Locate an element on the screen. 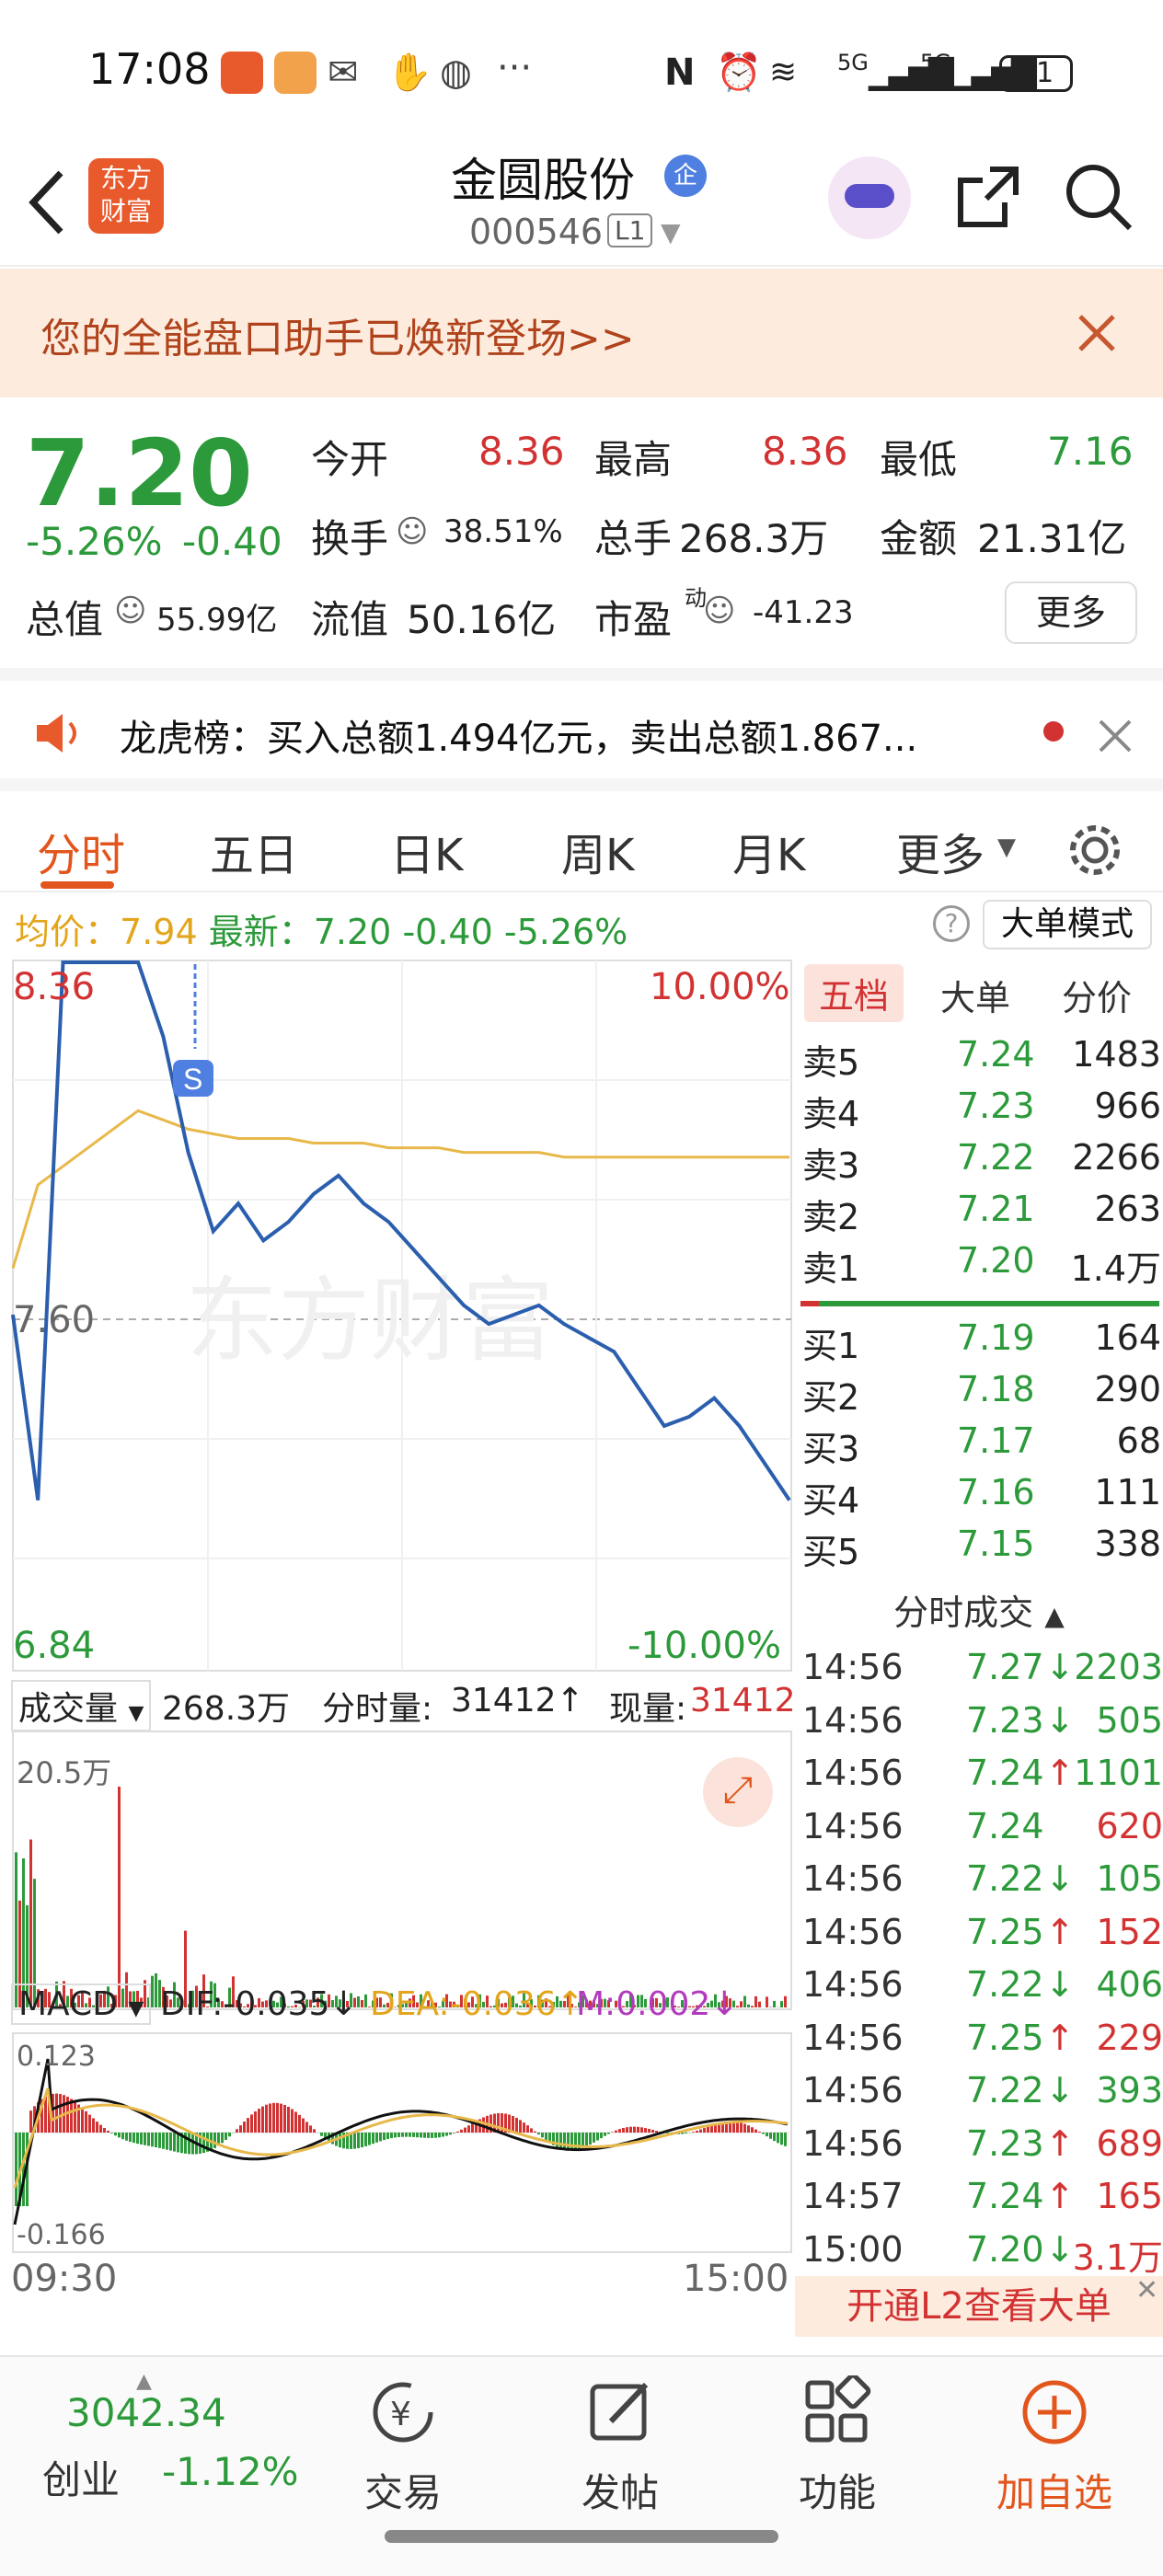 Image resolution: width=1163 pixels, height=2576 pixels. bid-row: 买5 7.15 338 is located at coordinates (982, 1546).